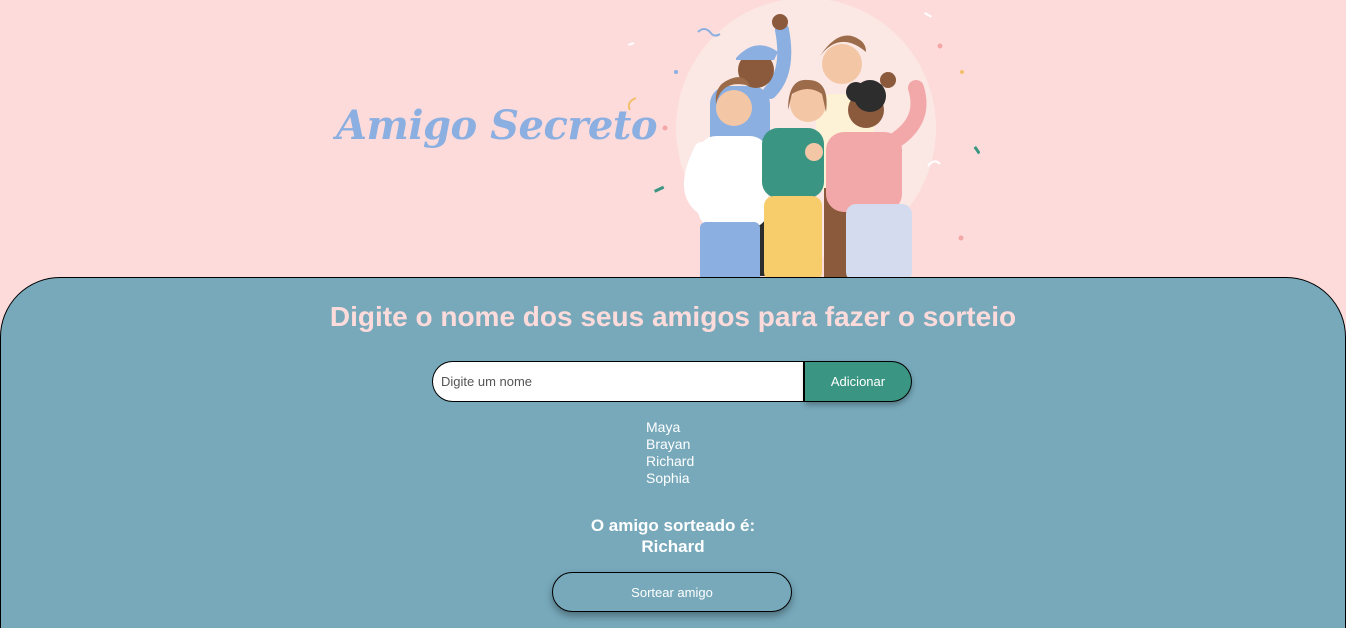 The image size is (1346, 628). I want to click on result-label: O amigo sorteado é:, so click(673, 525).